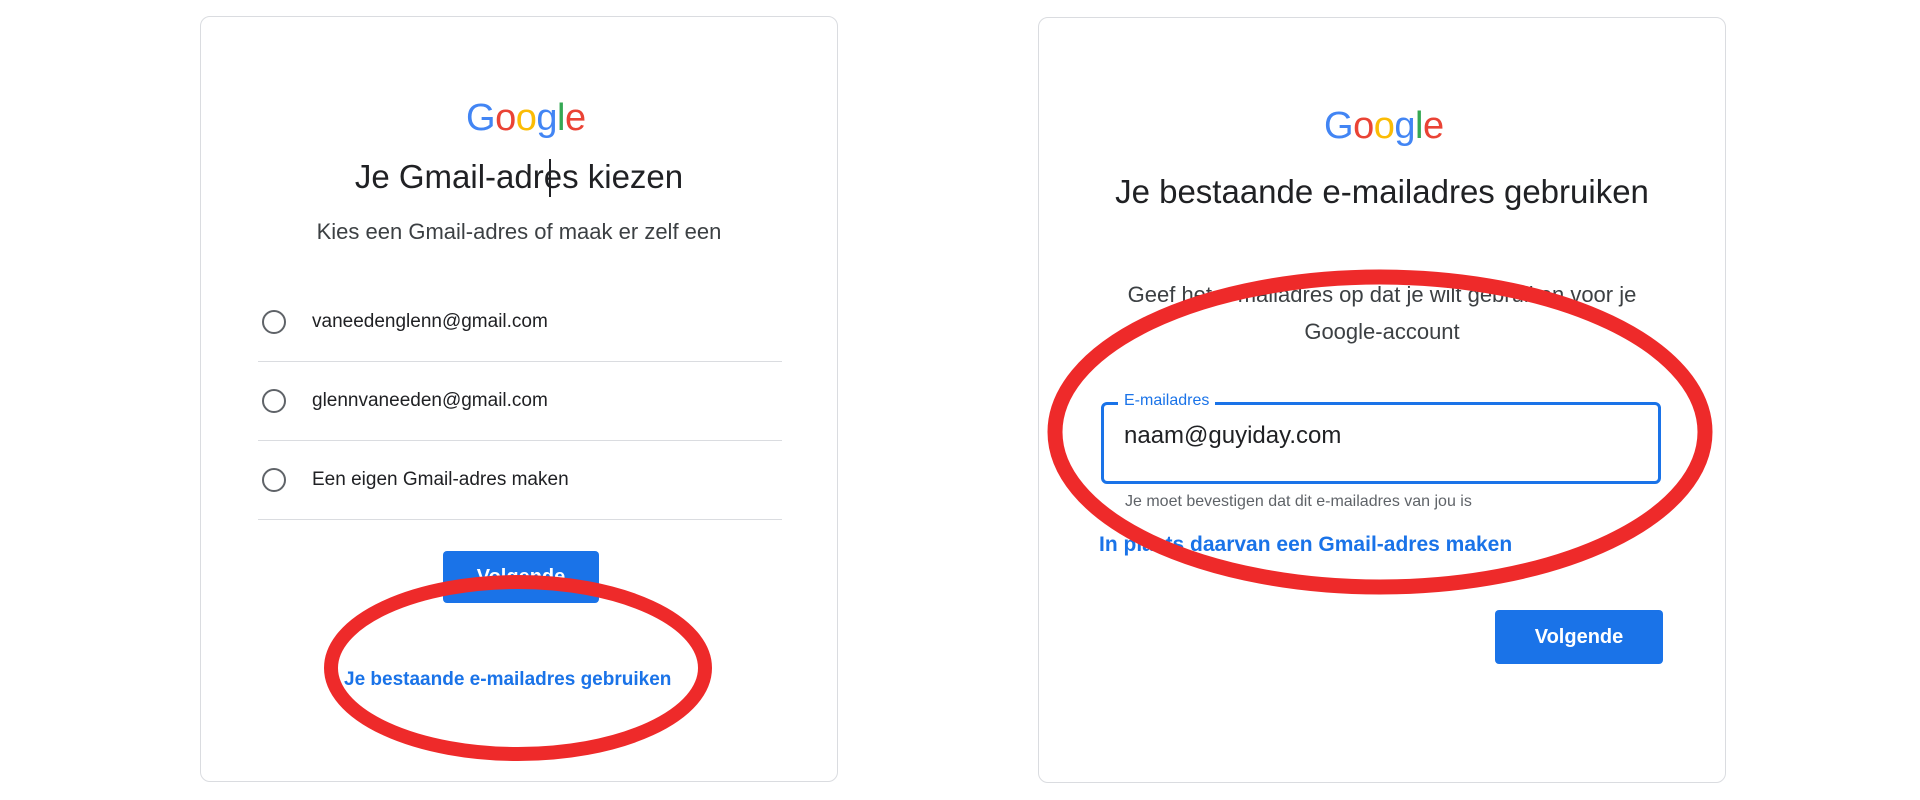  What do you see at coordinates (1382, 191) in the screenshot?
I see `page-title: Je bestaande e-mailadres gebruiken` at bounding box center [1382, 191].